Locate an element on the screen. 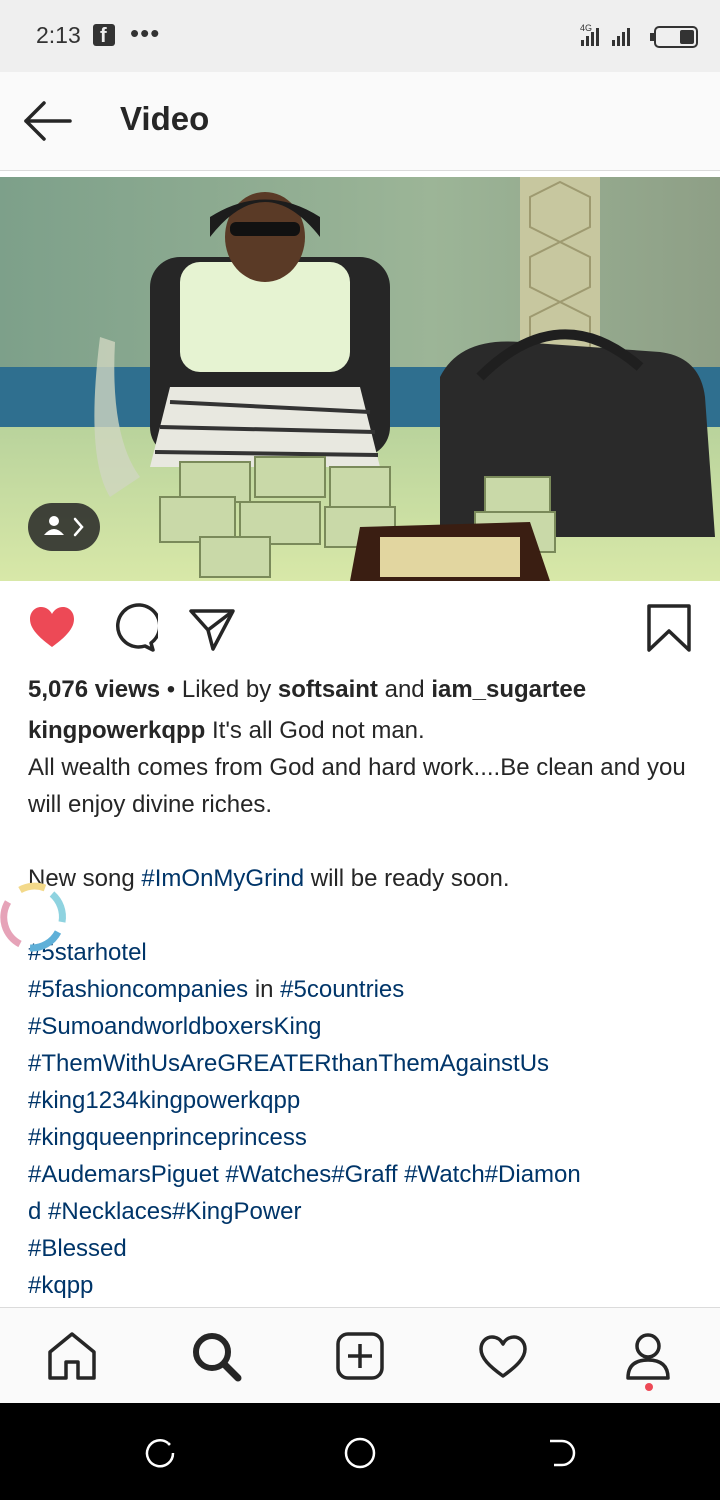 The height and width of the screenshot is (1500, 720). post-author: kingpowerkqpp is located at coordinates (116, 730).